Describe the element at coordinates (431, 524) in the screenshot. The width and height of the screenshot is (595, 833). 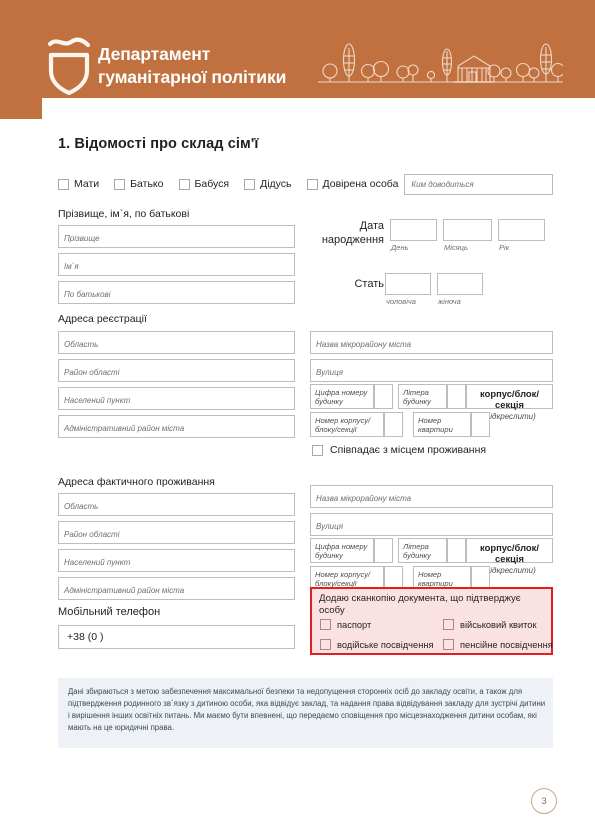
I see `input-act-street: Вулиця` at that location.